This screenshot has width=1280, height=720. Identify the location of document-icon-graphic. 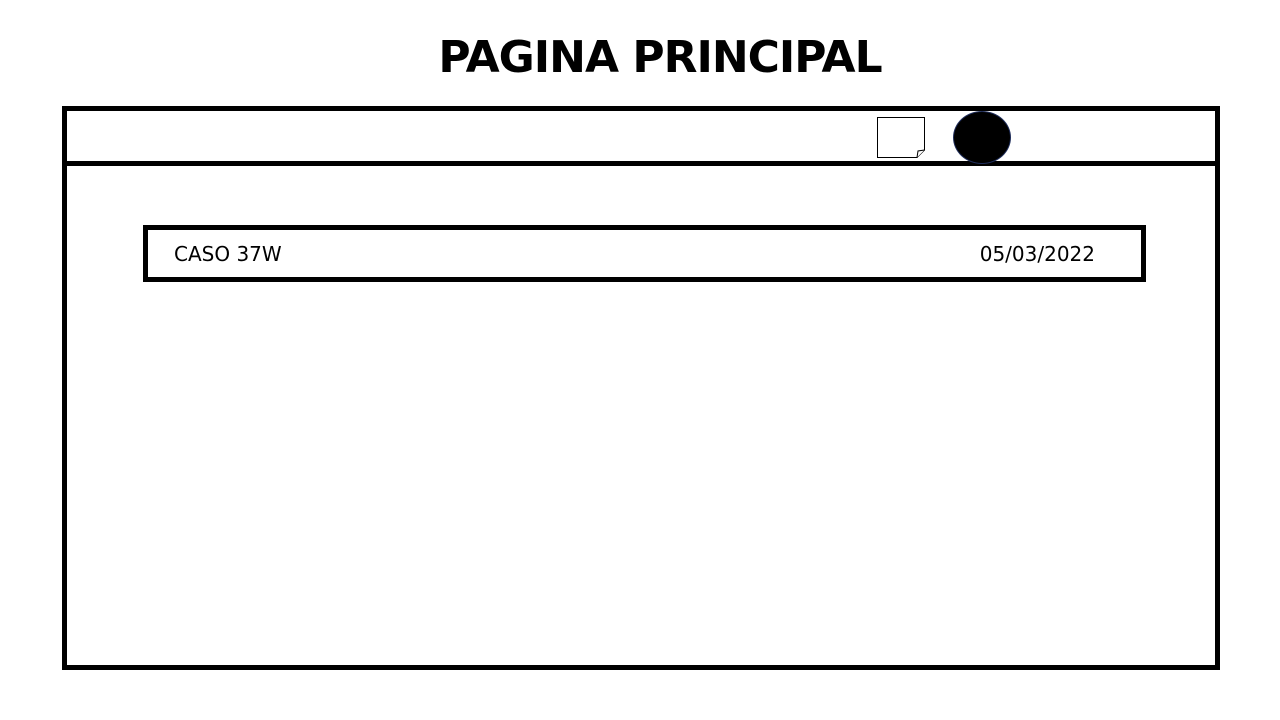
(901, 137).